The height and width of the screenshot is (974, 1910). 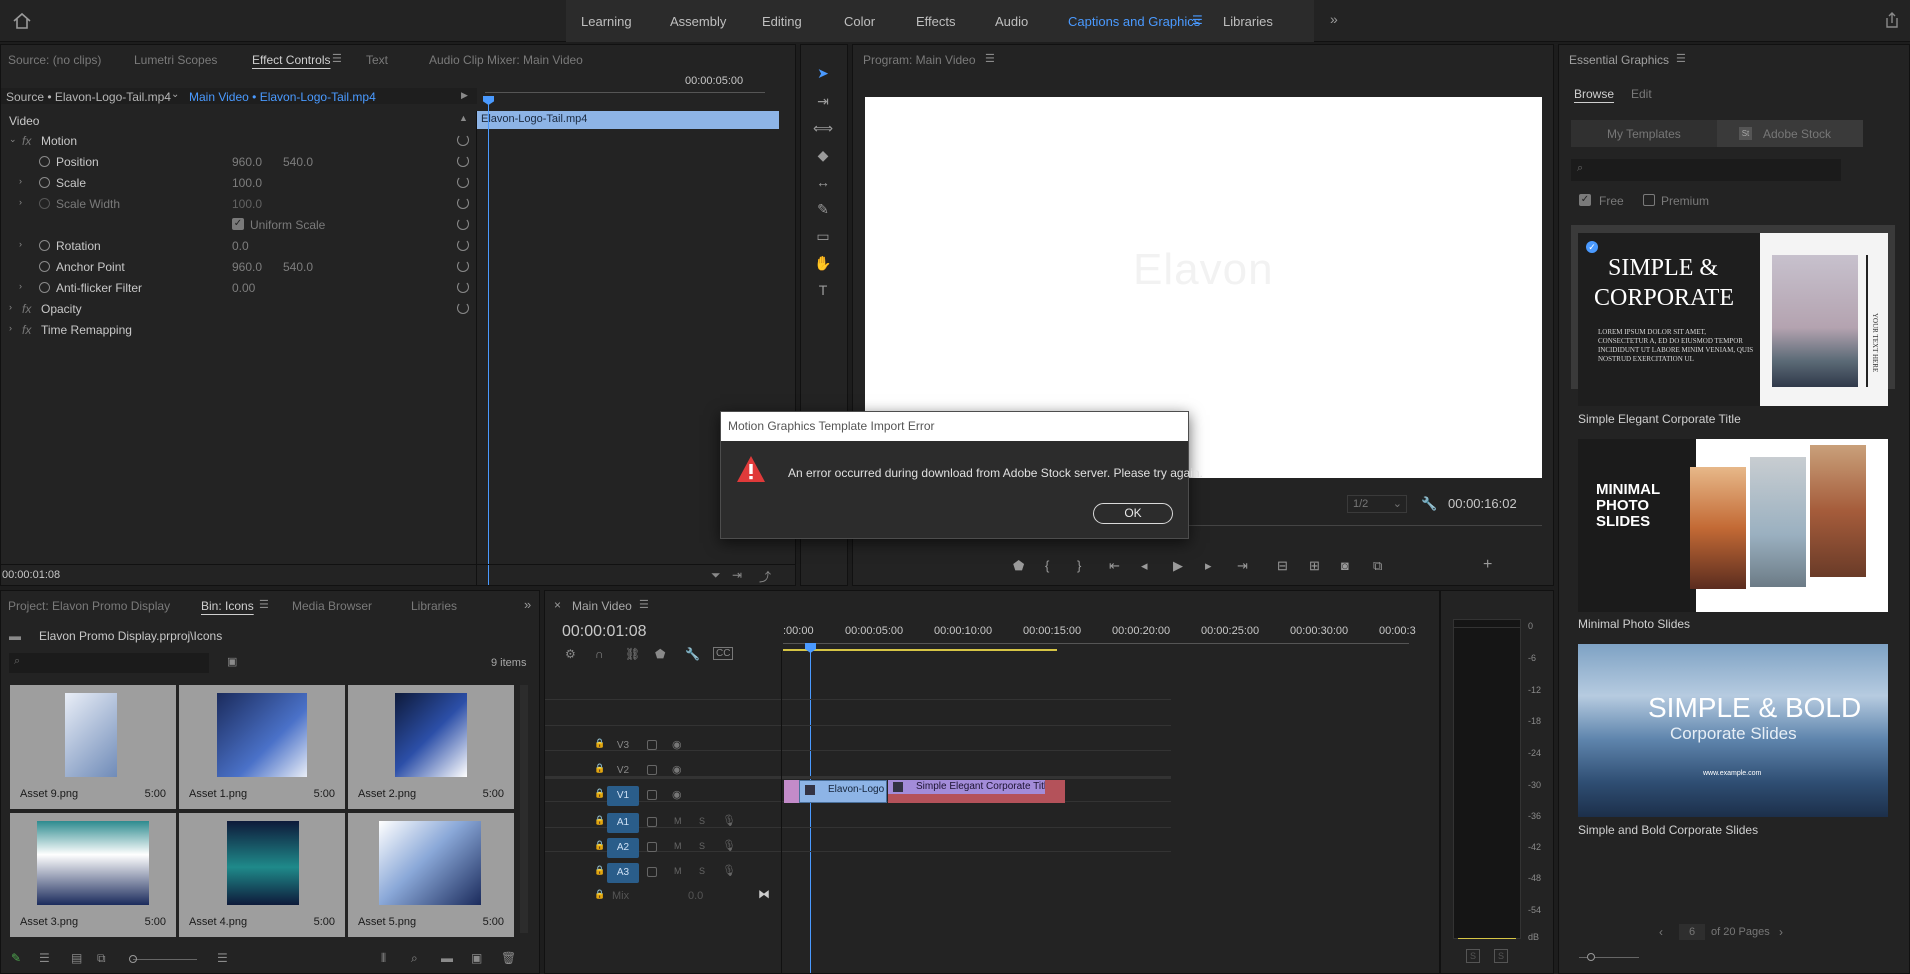 What do you see at coordinates (698, 21) in the screenshot?
I see `tab-assembly: Assembly` at bounding box center [698, 21].